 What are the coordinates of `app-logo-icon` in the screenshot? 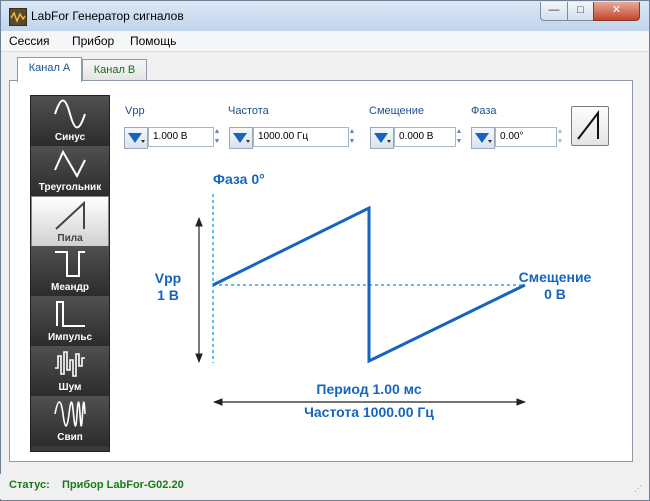 It's located at (18, 17).